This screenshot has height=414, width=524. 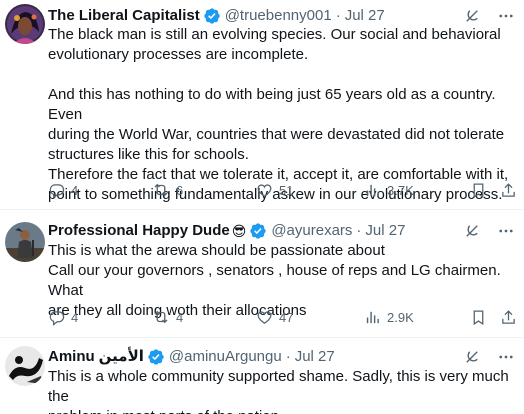 I want to click on user-handle: @truebenny001, so click(x=278, y=16).